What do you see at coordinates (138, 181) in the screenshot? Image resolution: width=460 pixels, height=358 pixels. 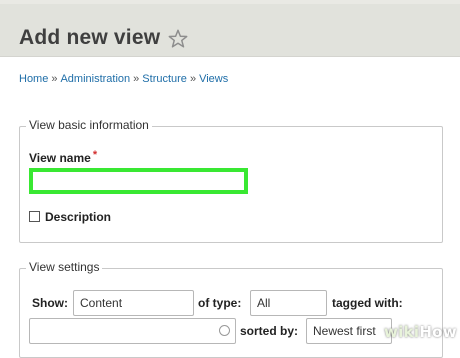 I see `view-name-input` at bounding box center [138, 181].